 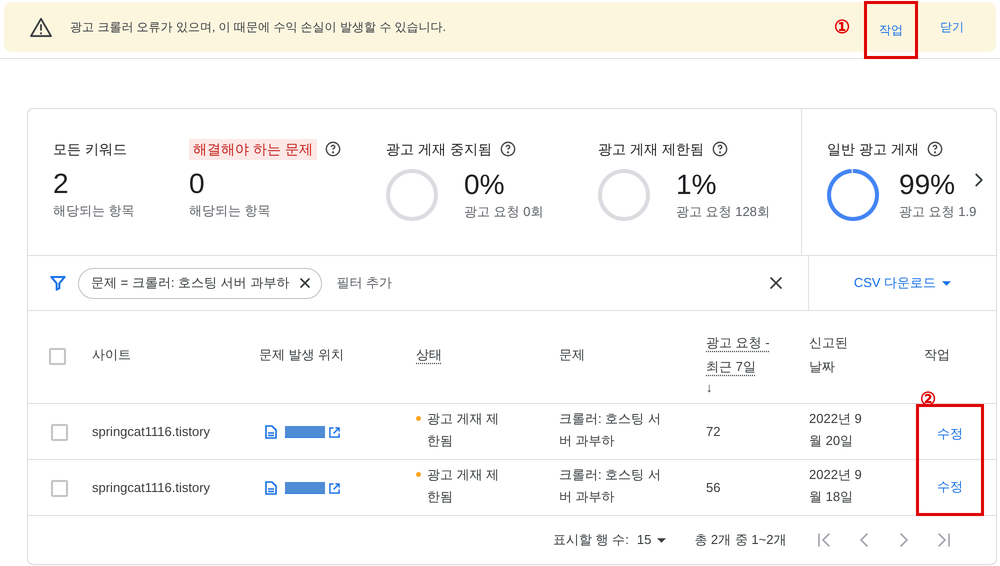 I want to click on summary-value: 99%, so click(x=927, y=185).